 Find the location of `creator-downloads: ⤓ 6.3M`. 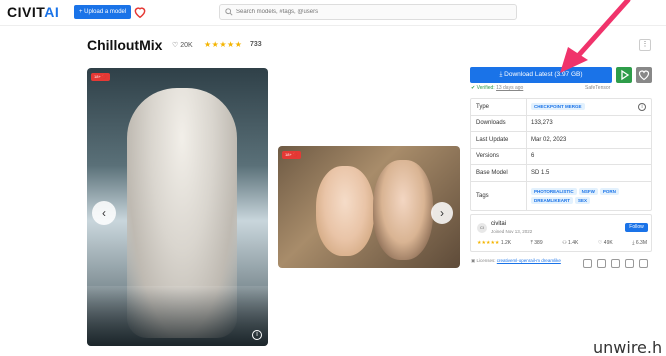

creator-downloads: ⤓ 6.3M is located at coordinates (639, 243).